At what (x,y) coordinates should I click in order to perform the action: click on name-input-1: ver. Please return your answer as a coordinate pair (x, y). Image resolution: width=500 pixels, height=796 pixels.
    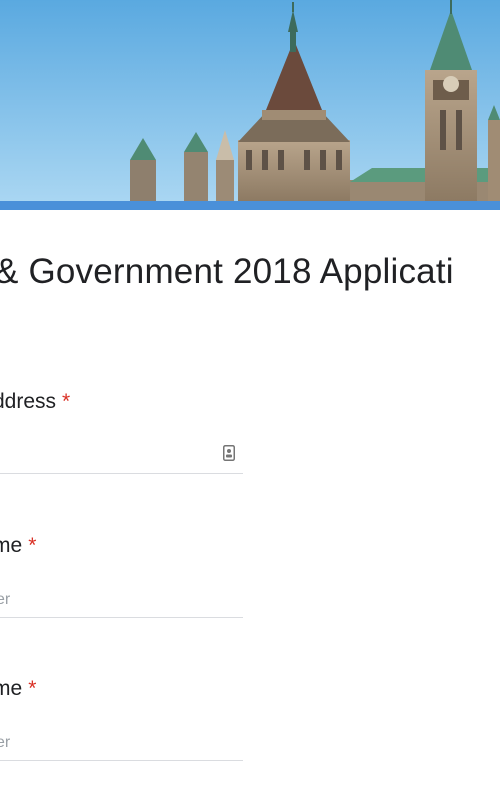
    Looking at the image, I should click on (121, 603).